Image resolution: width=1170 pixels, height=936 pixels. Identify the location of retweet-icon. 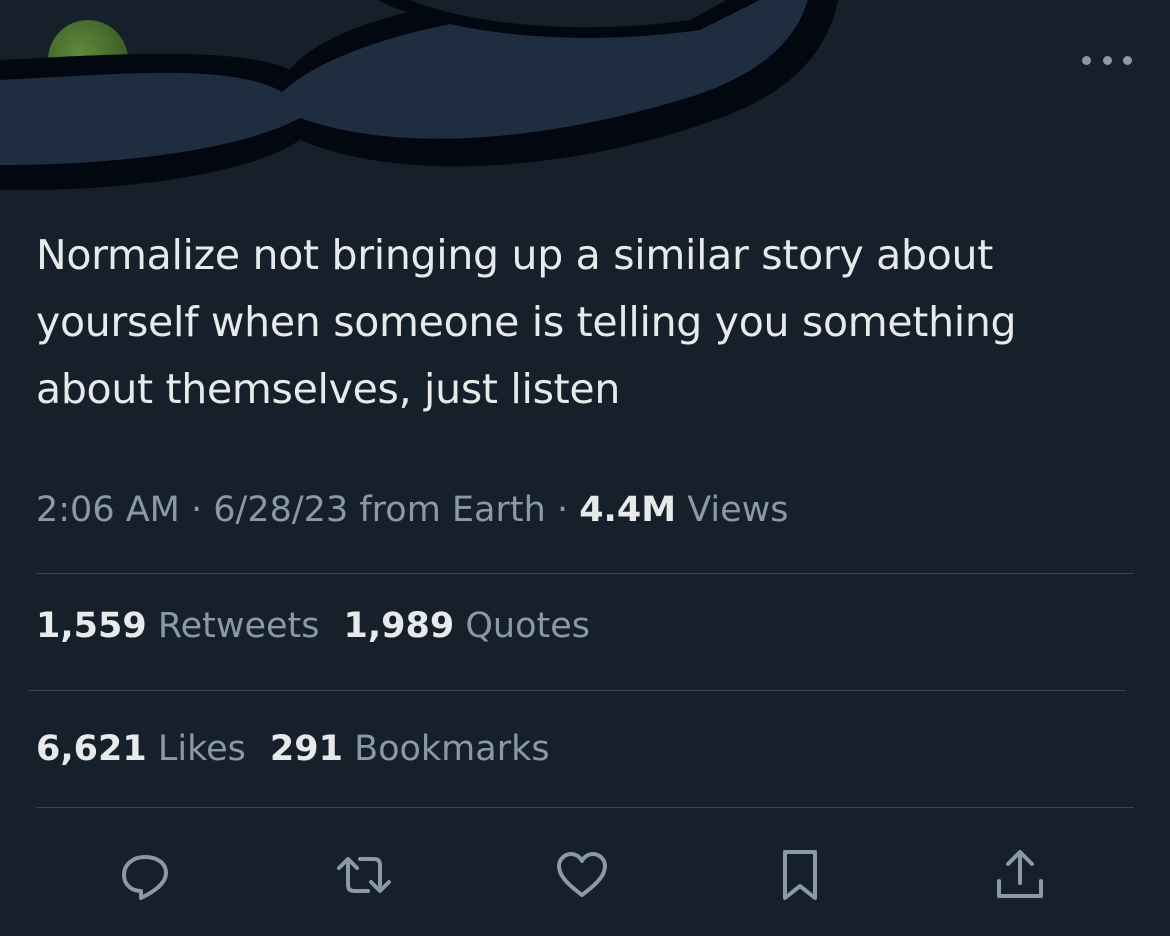
(364, 875).